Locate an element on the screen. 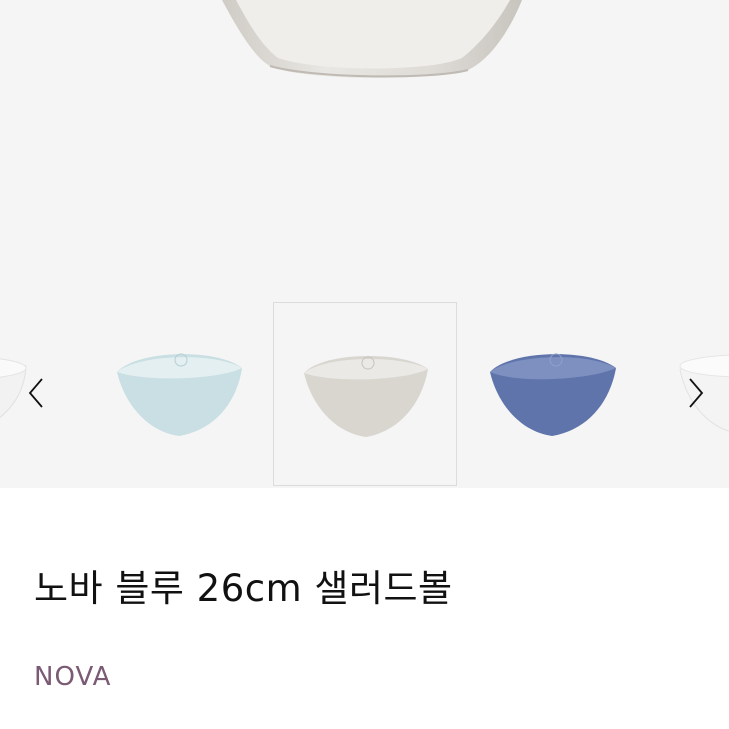 This screenshot has width=729, height=729. thumbnail-aqua-bowl is located at coordinates (179, 394).